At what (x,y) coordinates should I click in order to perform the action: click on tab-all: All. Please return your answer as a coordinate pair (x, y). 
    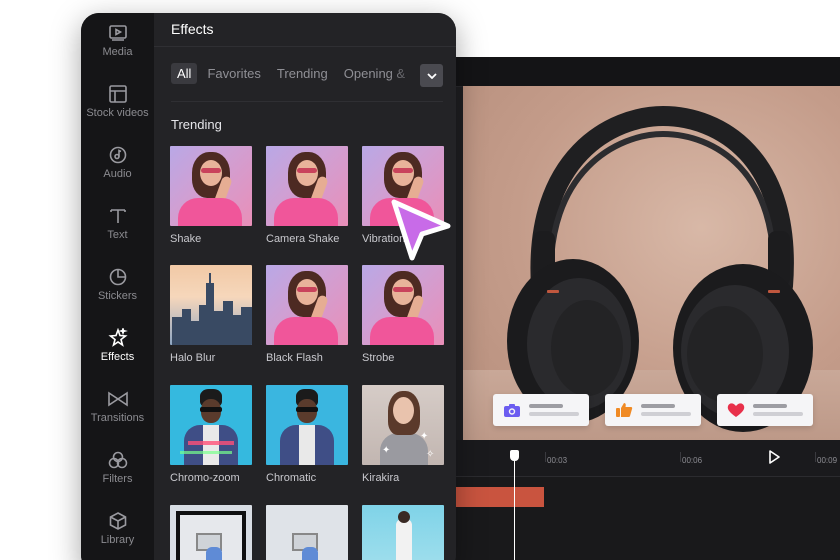
    Looking at the image, I should click on (184, 73).